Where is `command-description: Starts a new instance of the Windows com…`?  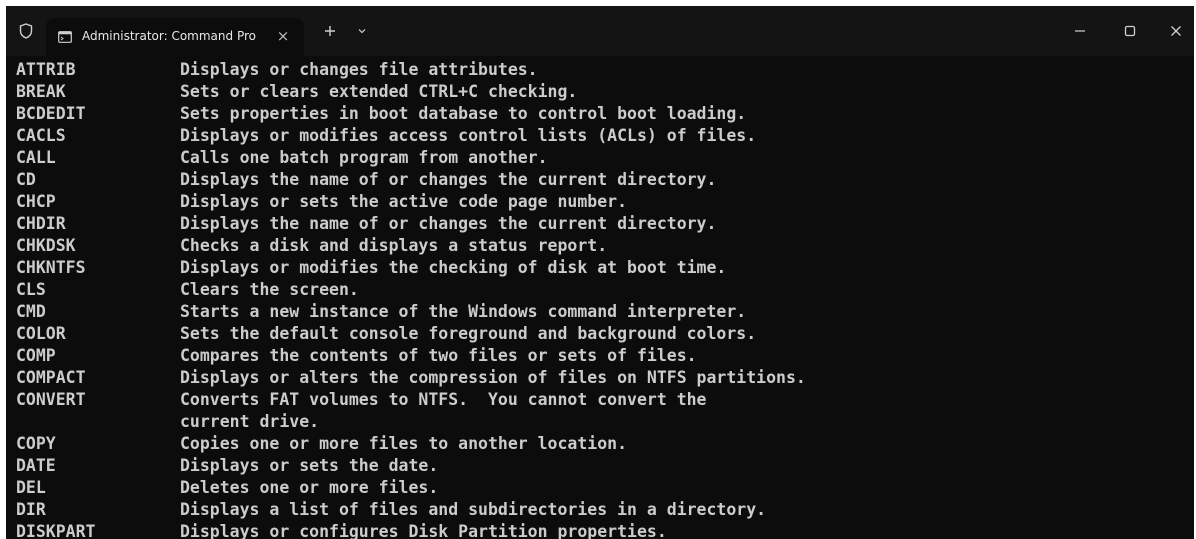
command-description: Starts a new instance of the Windows com… is located at coordinates (463, 311).